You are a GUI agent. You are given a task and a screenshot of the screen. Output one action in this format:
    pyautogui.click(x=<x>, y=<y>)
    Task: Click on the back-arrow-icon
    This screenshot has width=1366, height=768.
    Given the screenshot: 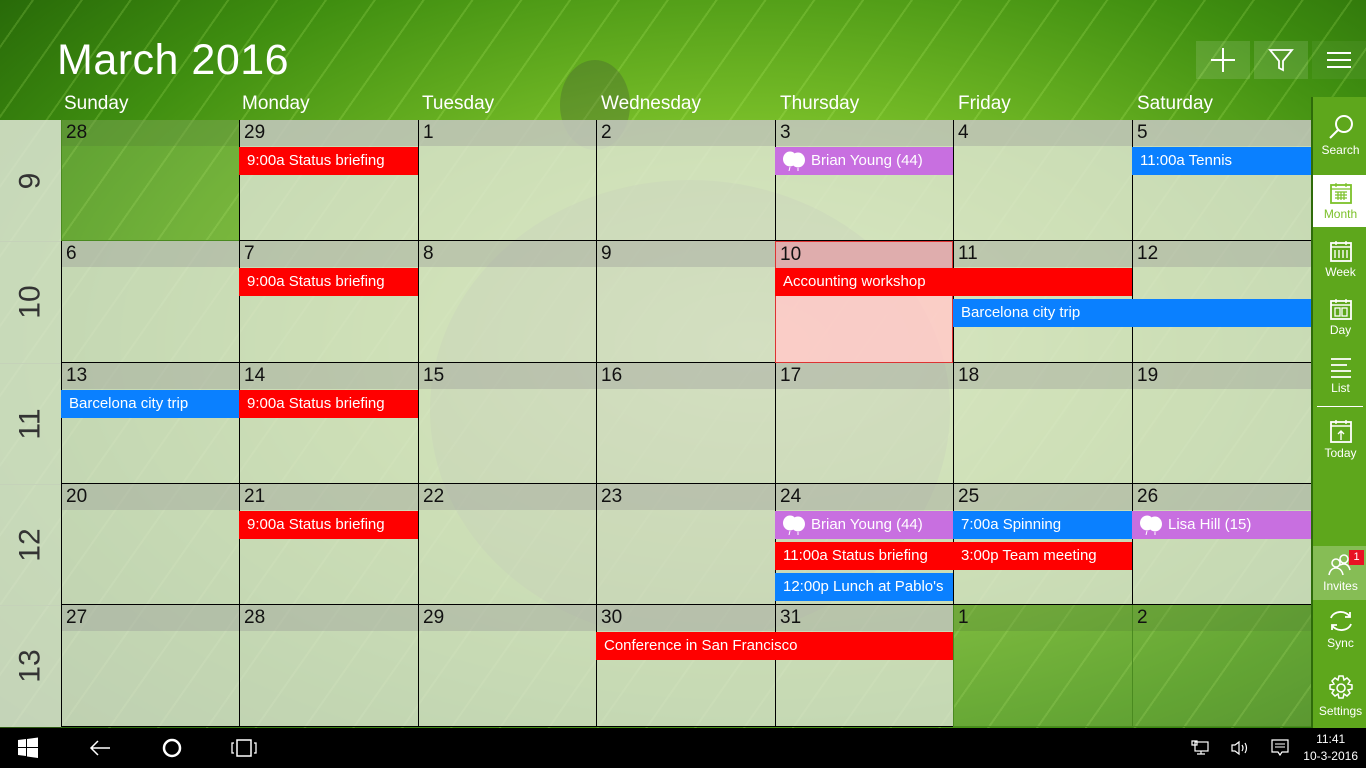 What is the action you would take?
    pyautogui.click(x=99, y=748)
    